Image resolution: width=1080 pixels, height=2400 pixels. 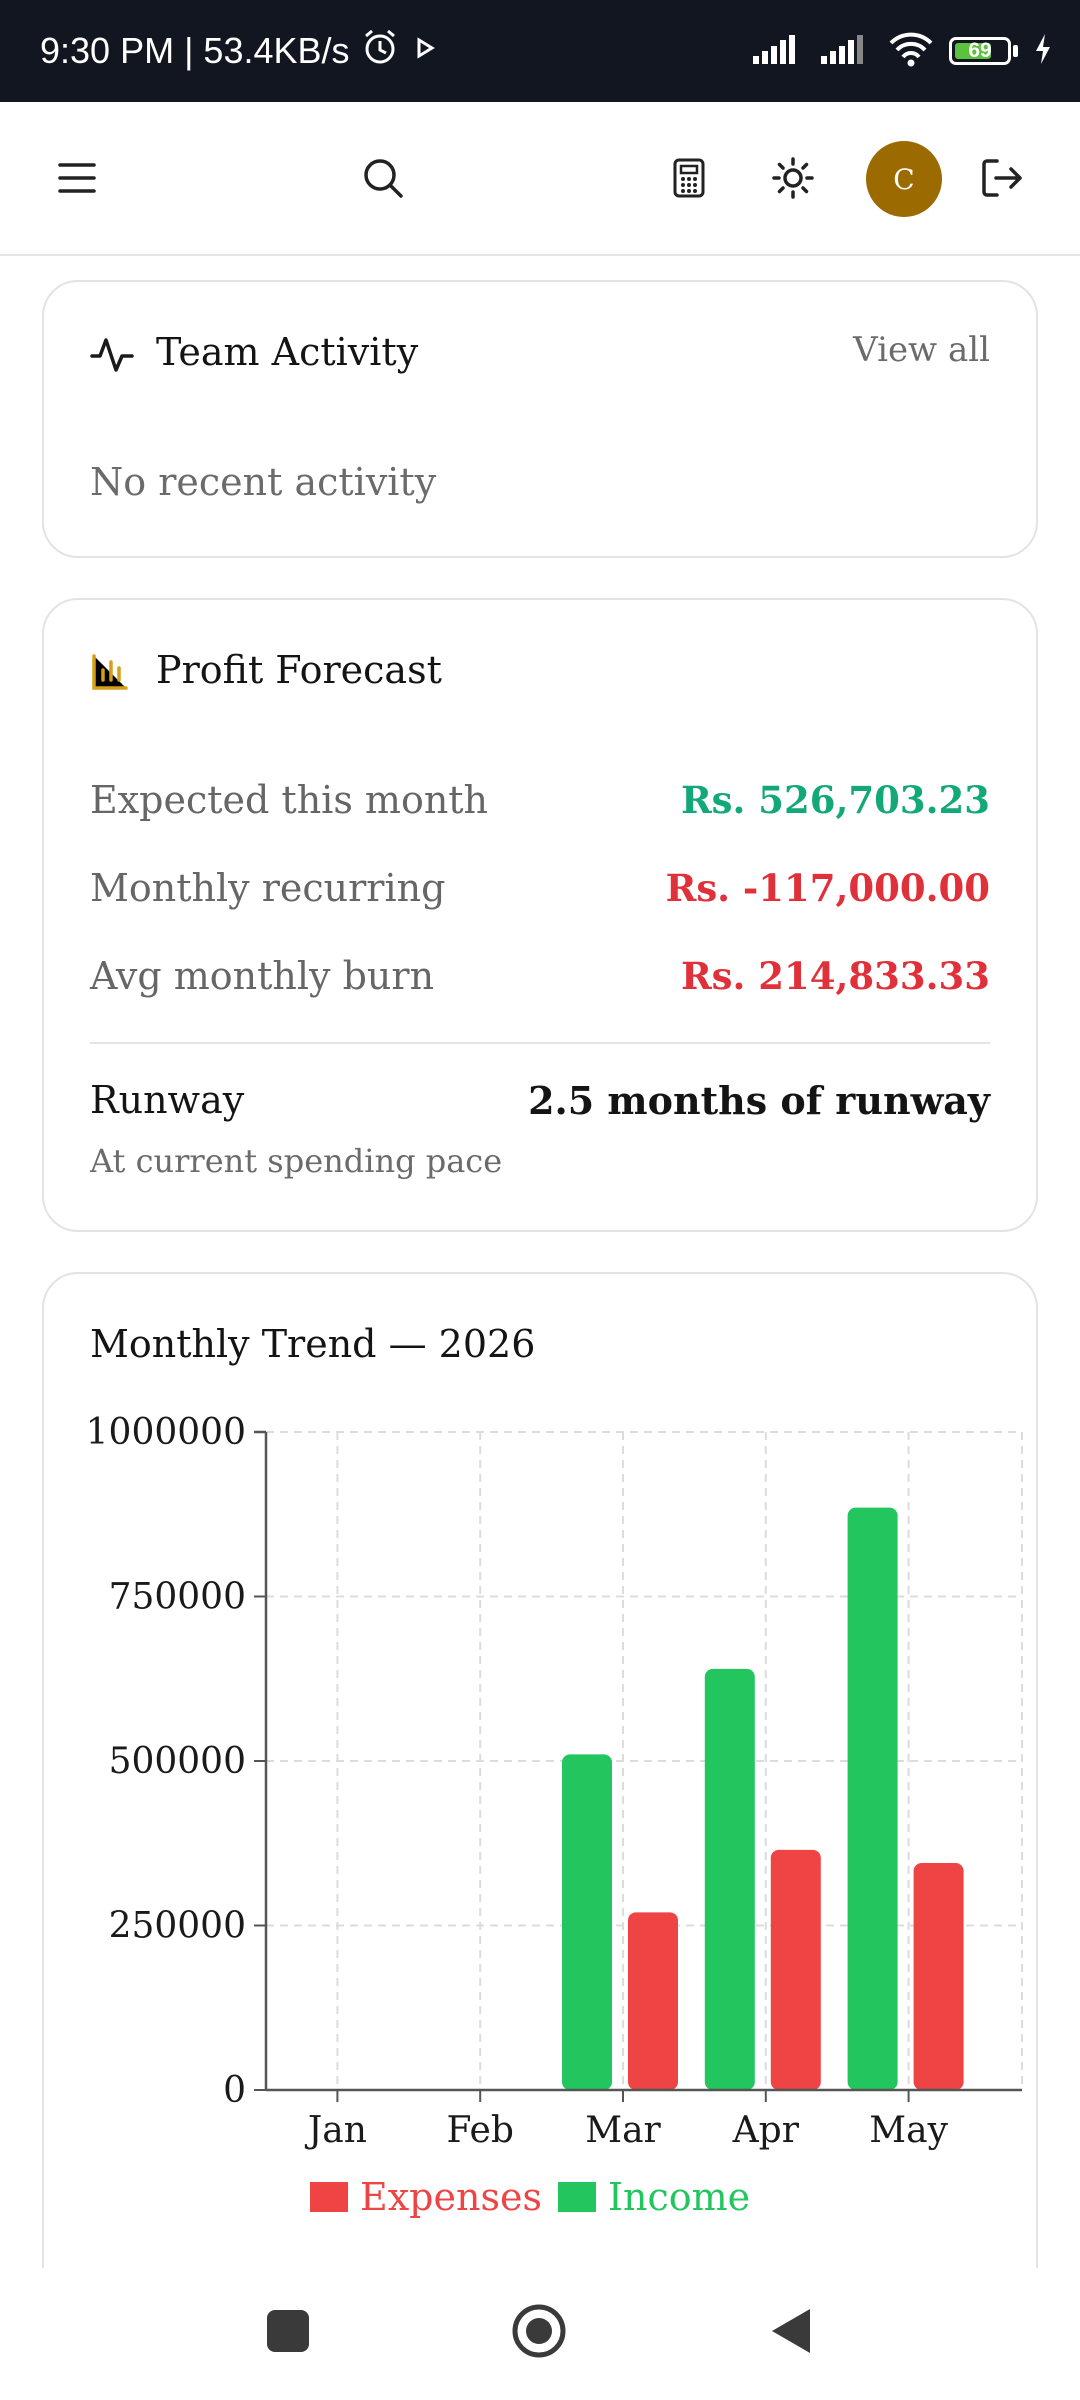 What do you see at coordinates (177, 1926) in the screenshot?
I see `y-tick-label: 250000` at bounding box center [177, 1926].